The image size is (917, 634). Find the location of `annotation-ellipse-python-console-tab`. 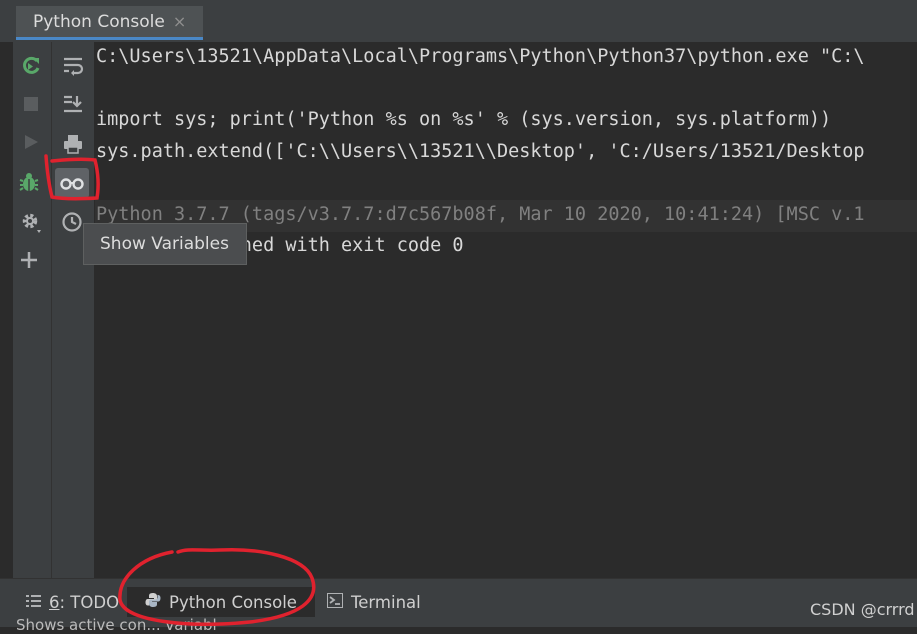

annotation-ellipse-python-console-tab is located at coordinates (217, 586).